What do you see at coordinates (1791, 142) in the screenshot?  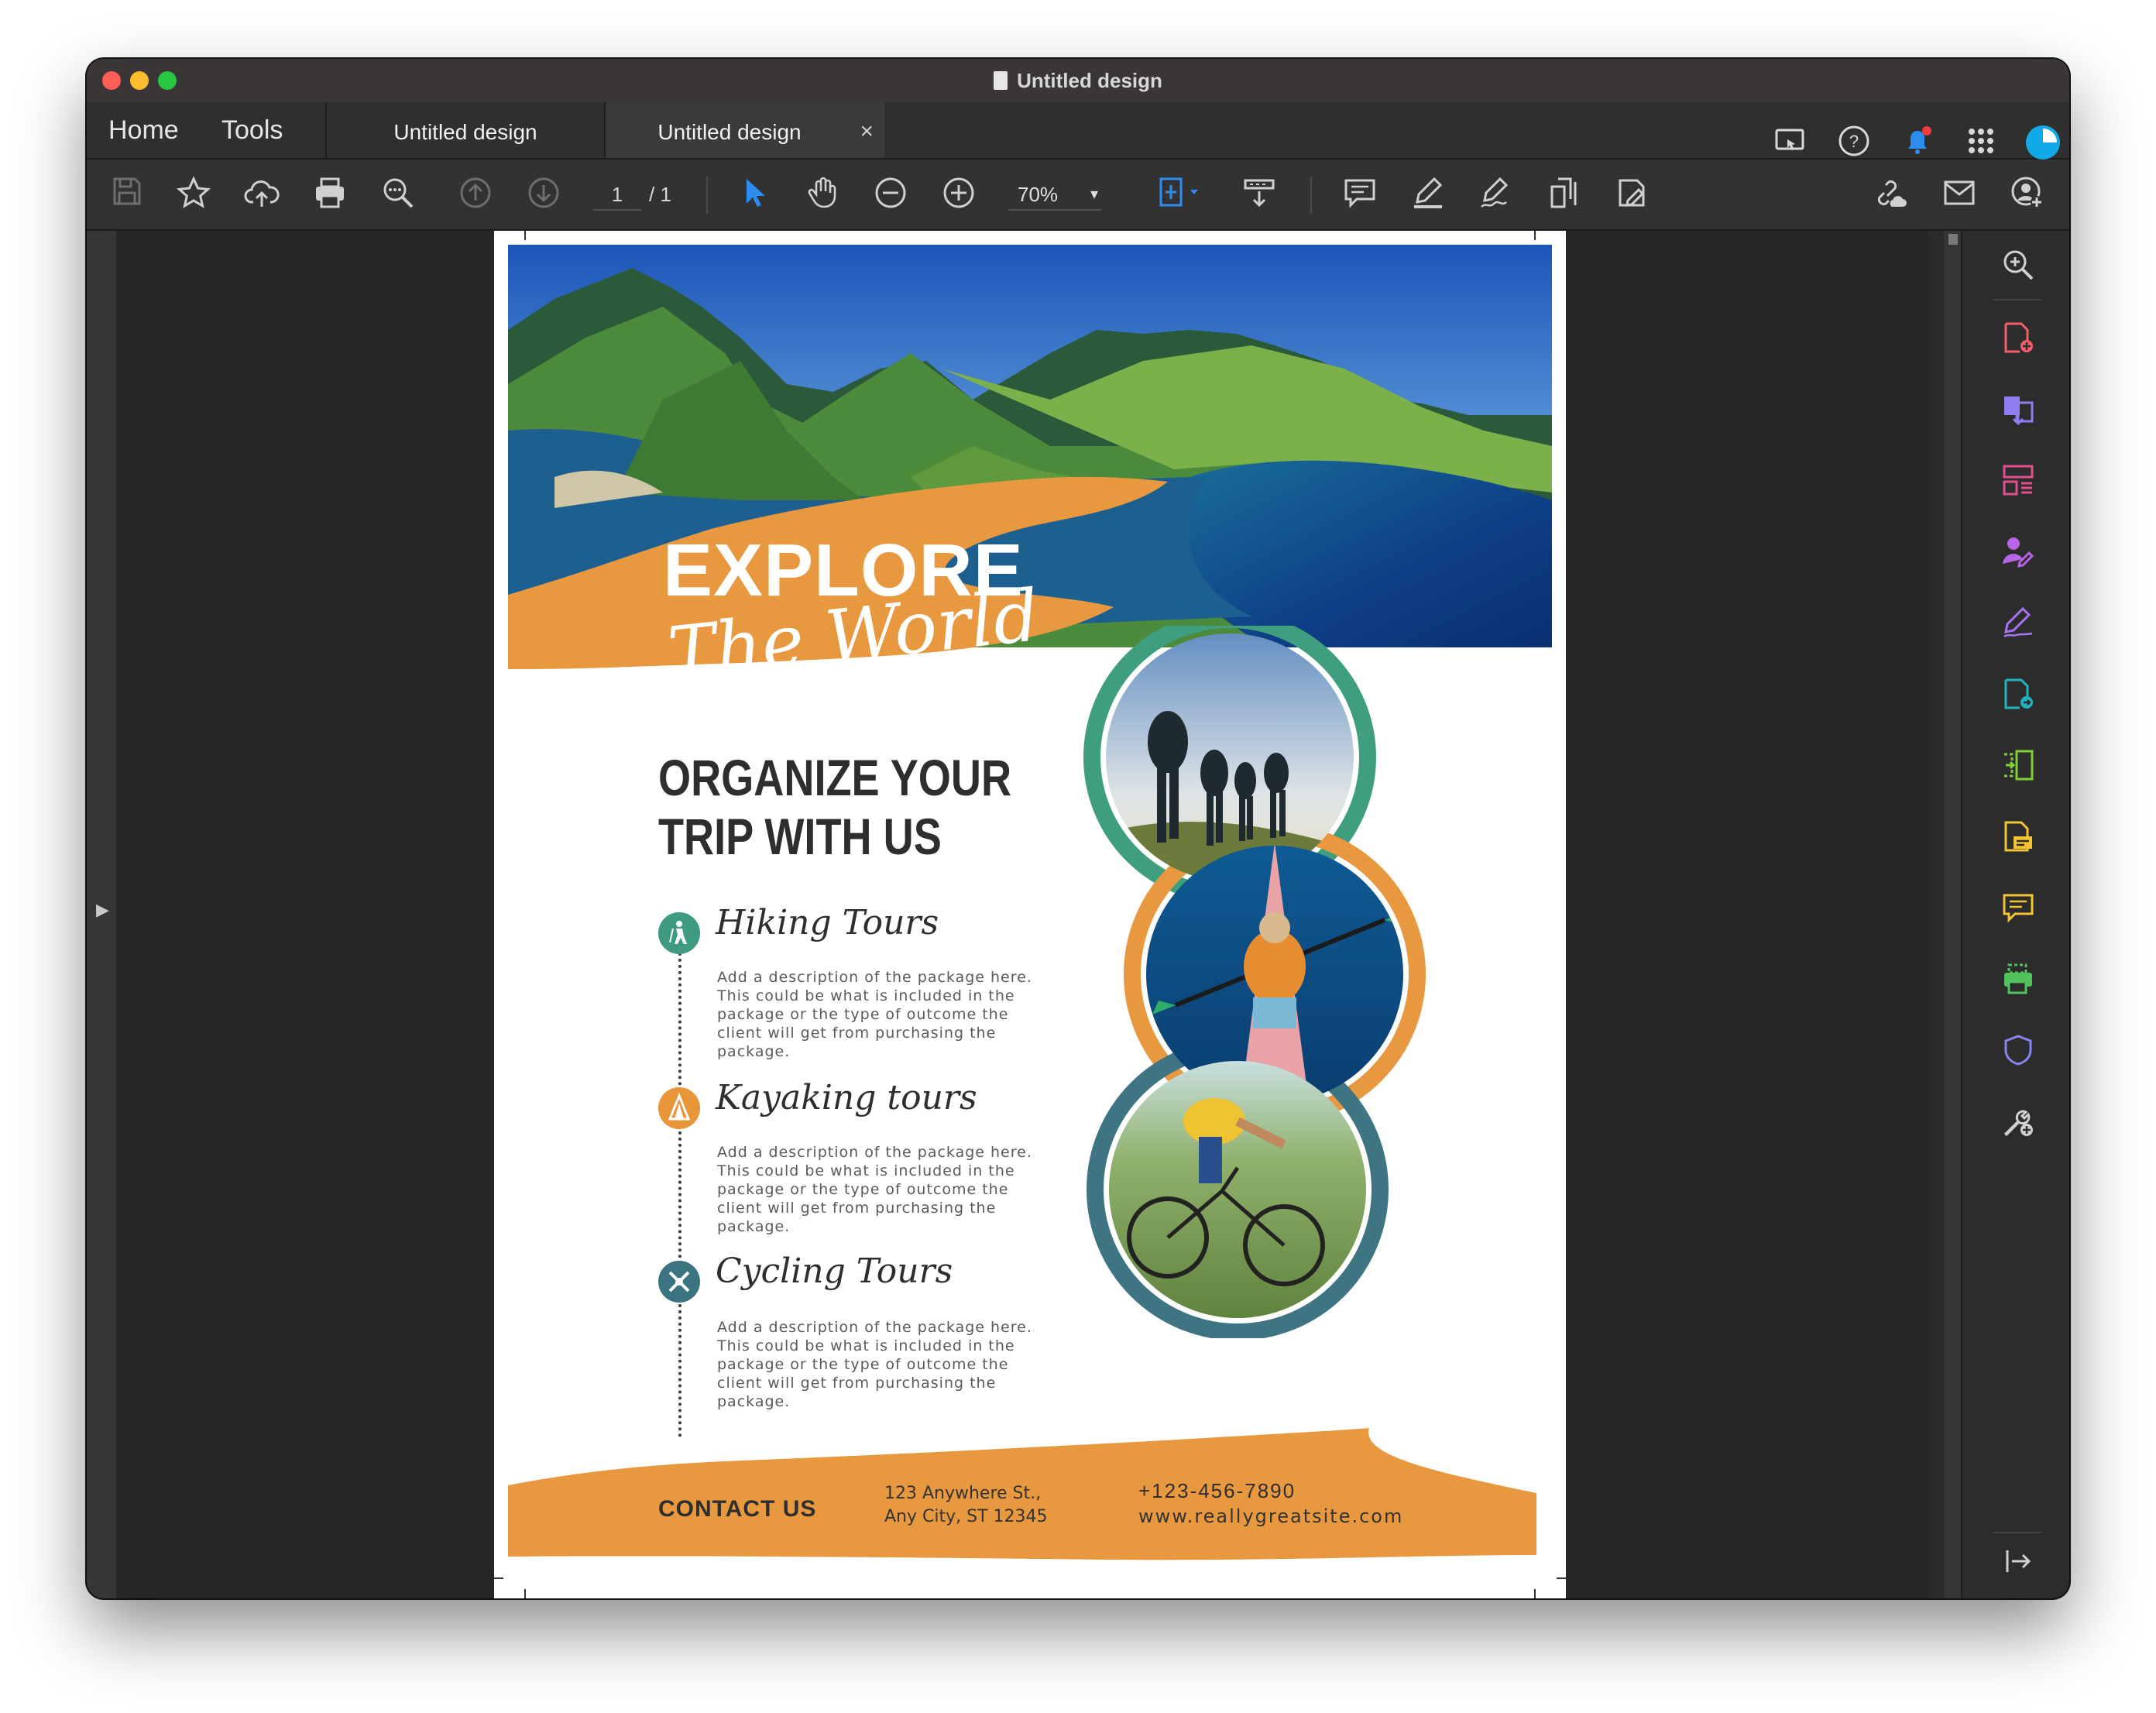 I see `share-screen-icon` at bounding box center [1791, 142].